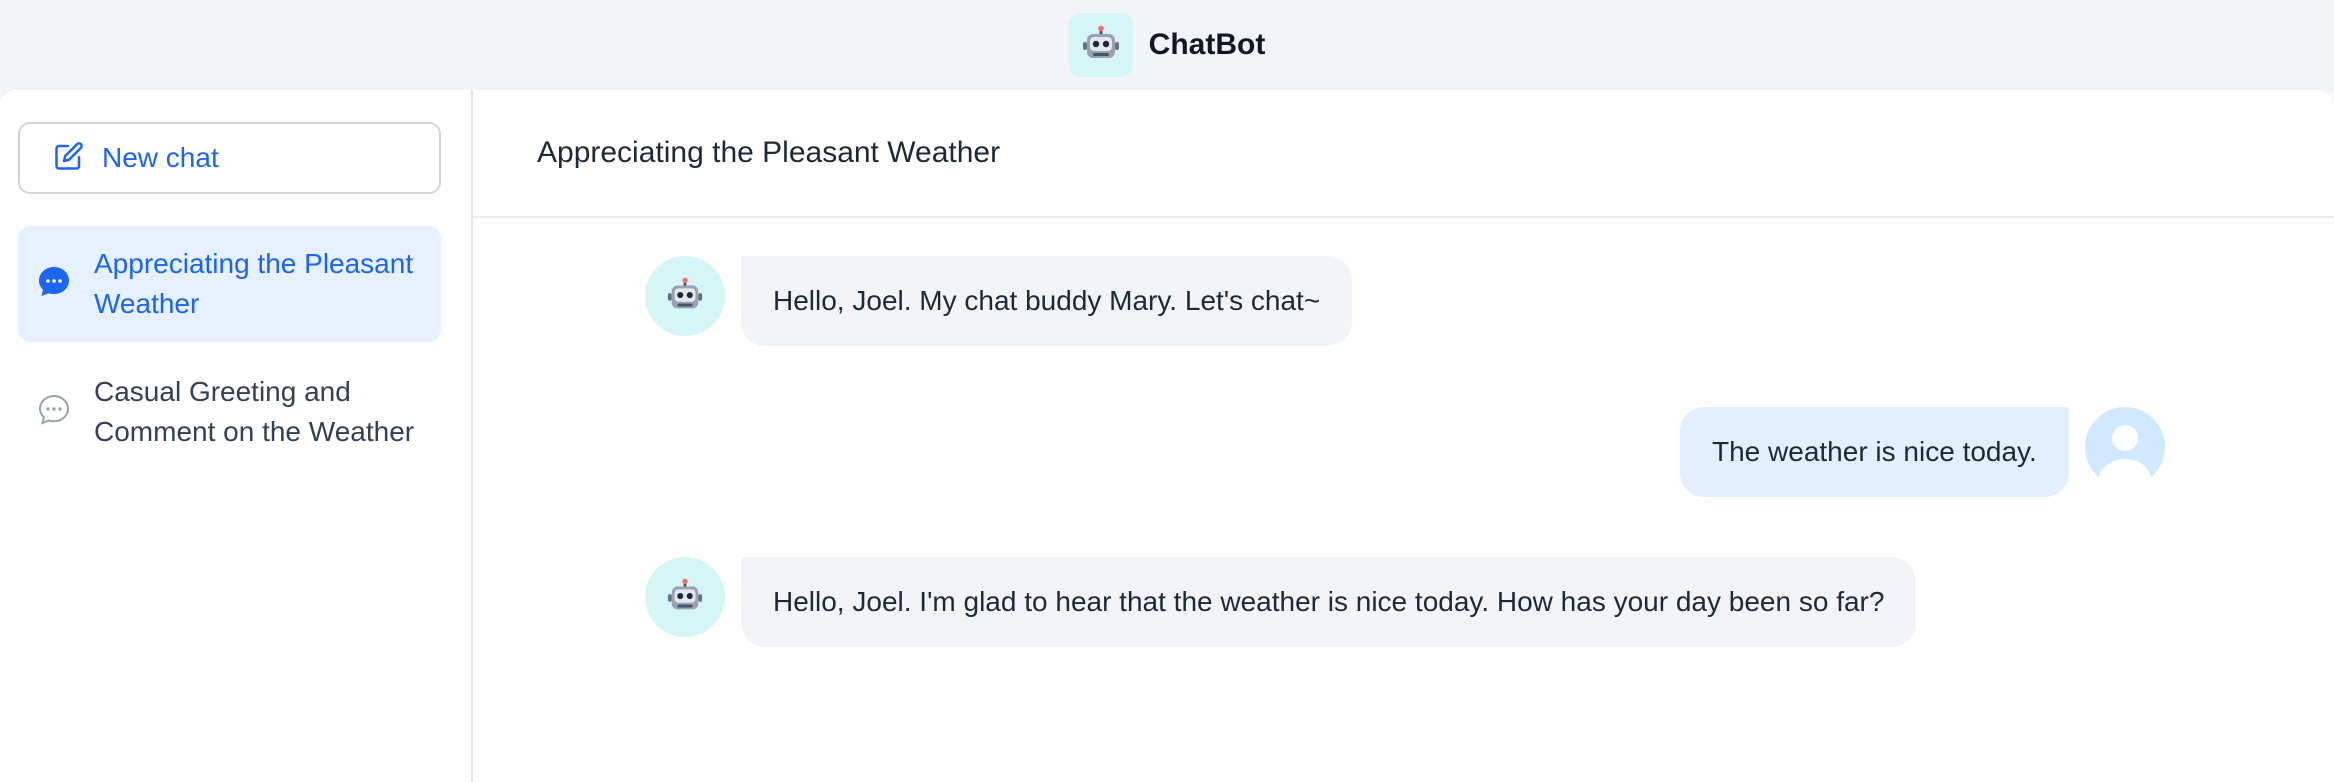 The height and width of the screenshot is (782, 2334). I want to click on brand: ChatBot, so click(1167, 45).